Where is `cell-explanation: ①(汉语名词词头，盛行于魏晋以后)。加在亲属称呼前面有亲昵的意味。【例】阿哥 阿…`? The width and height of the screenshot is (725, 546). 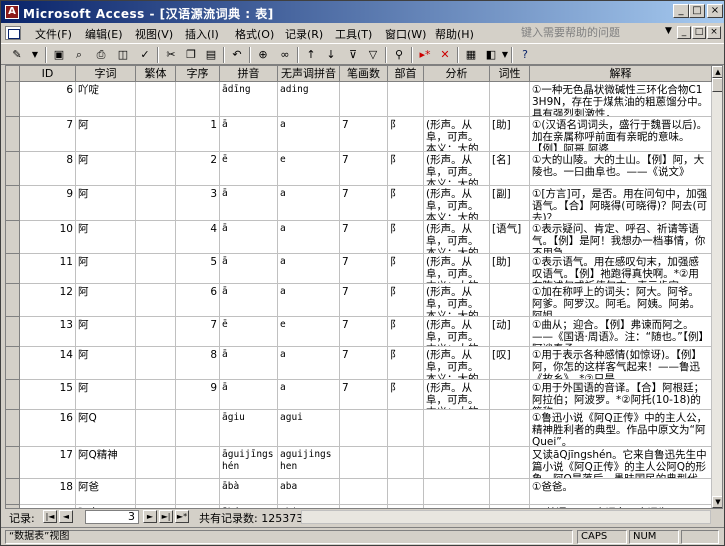 cell-explanation: ①(汉语名词词头，盛行于魏晋以后)。加在亲属称呼前面有亲昵的意味。【例】阿哥 阿… is located at coordinates (621, 134).